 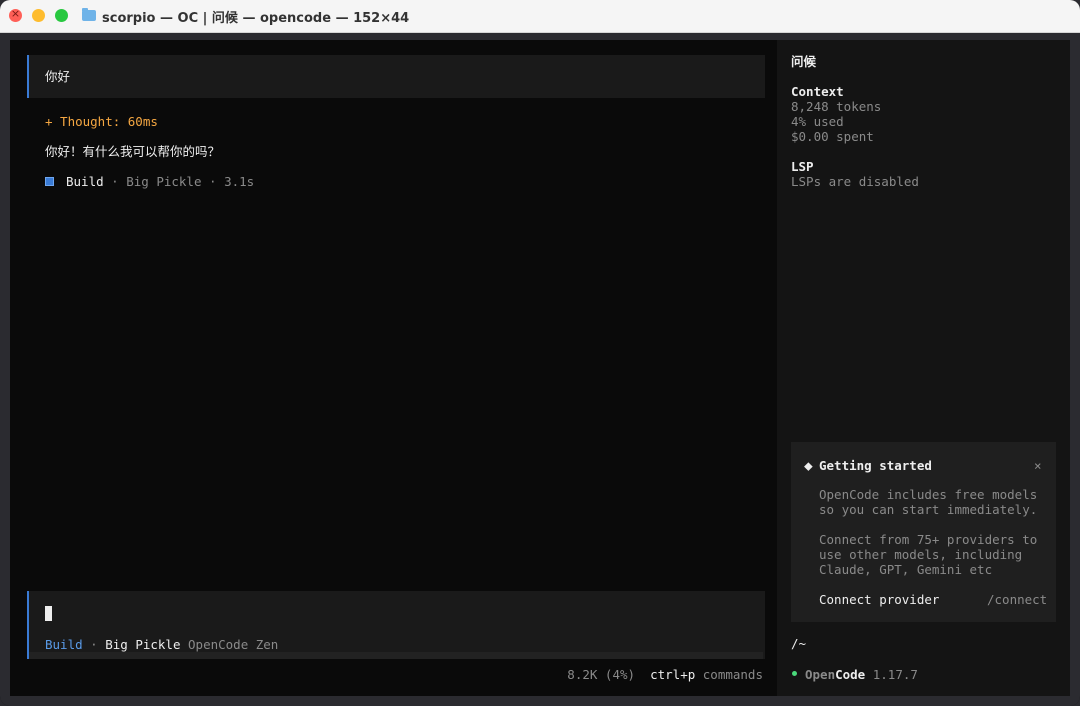 What do you see at coordinates (15, 14) in the screenshot?
I see `close-window-button` at bounding box center [15, 14].